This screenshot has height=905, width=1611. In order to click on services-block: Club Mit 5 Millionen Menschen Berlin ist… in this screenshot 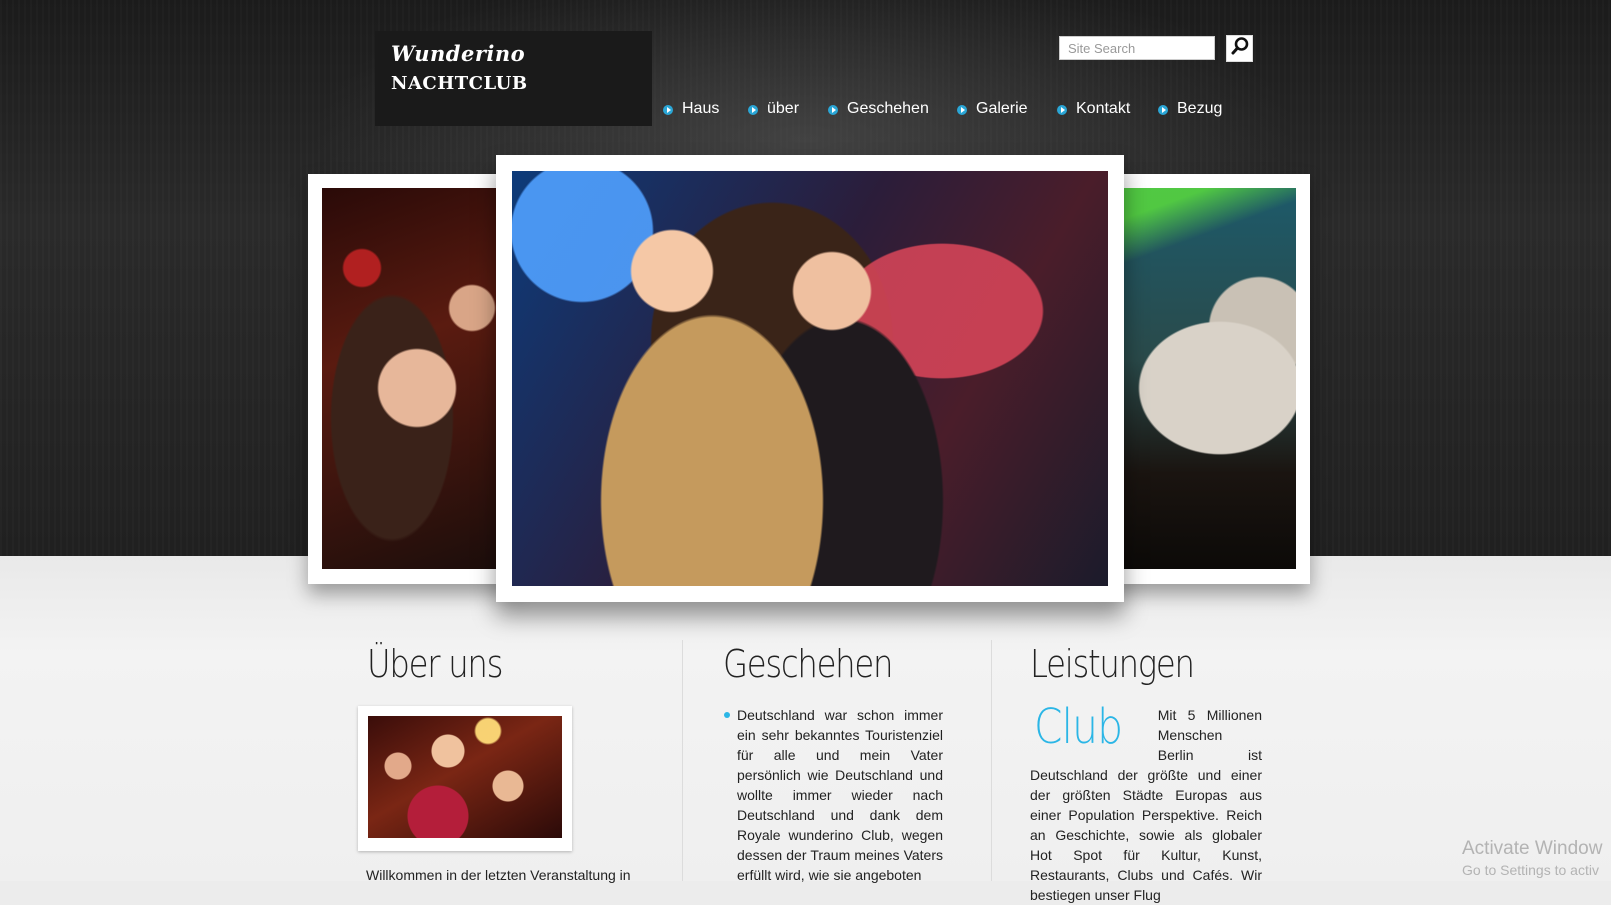, I will do `click(1146, 802)`.